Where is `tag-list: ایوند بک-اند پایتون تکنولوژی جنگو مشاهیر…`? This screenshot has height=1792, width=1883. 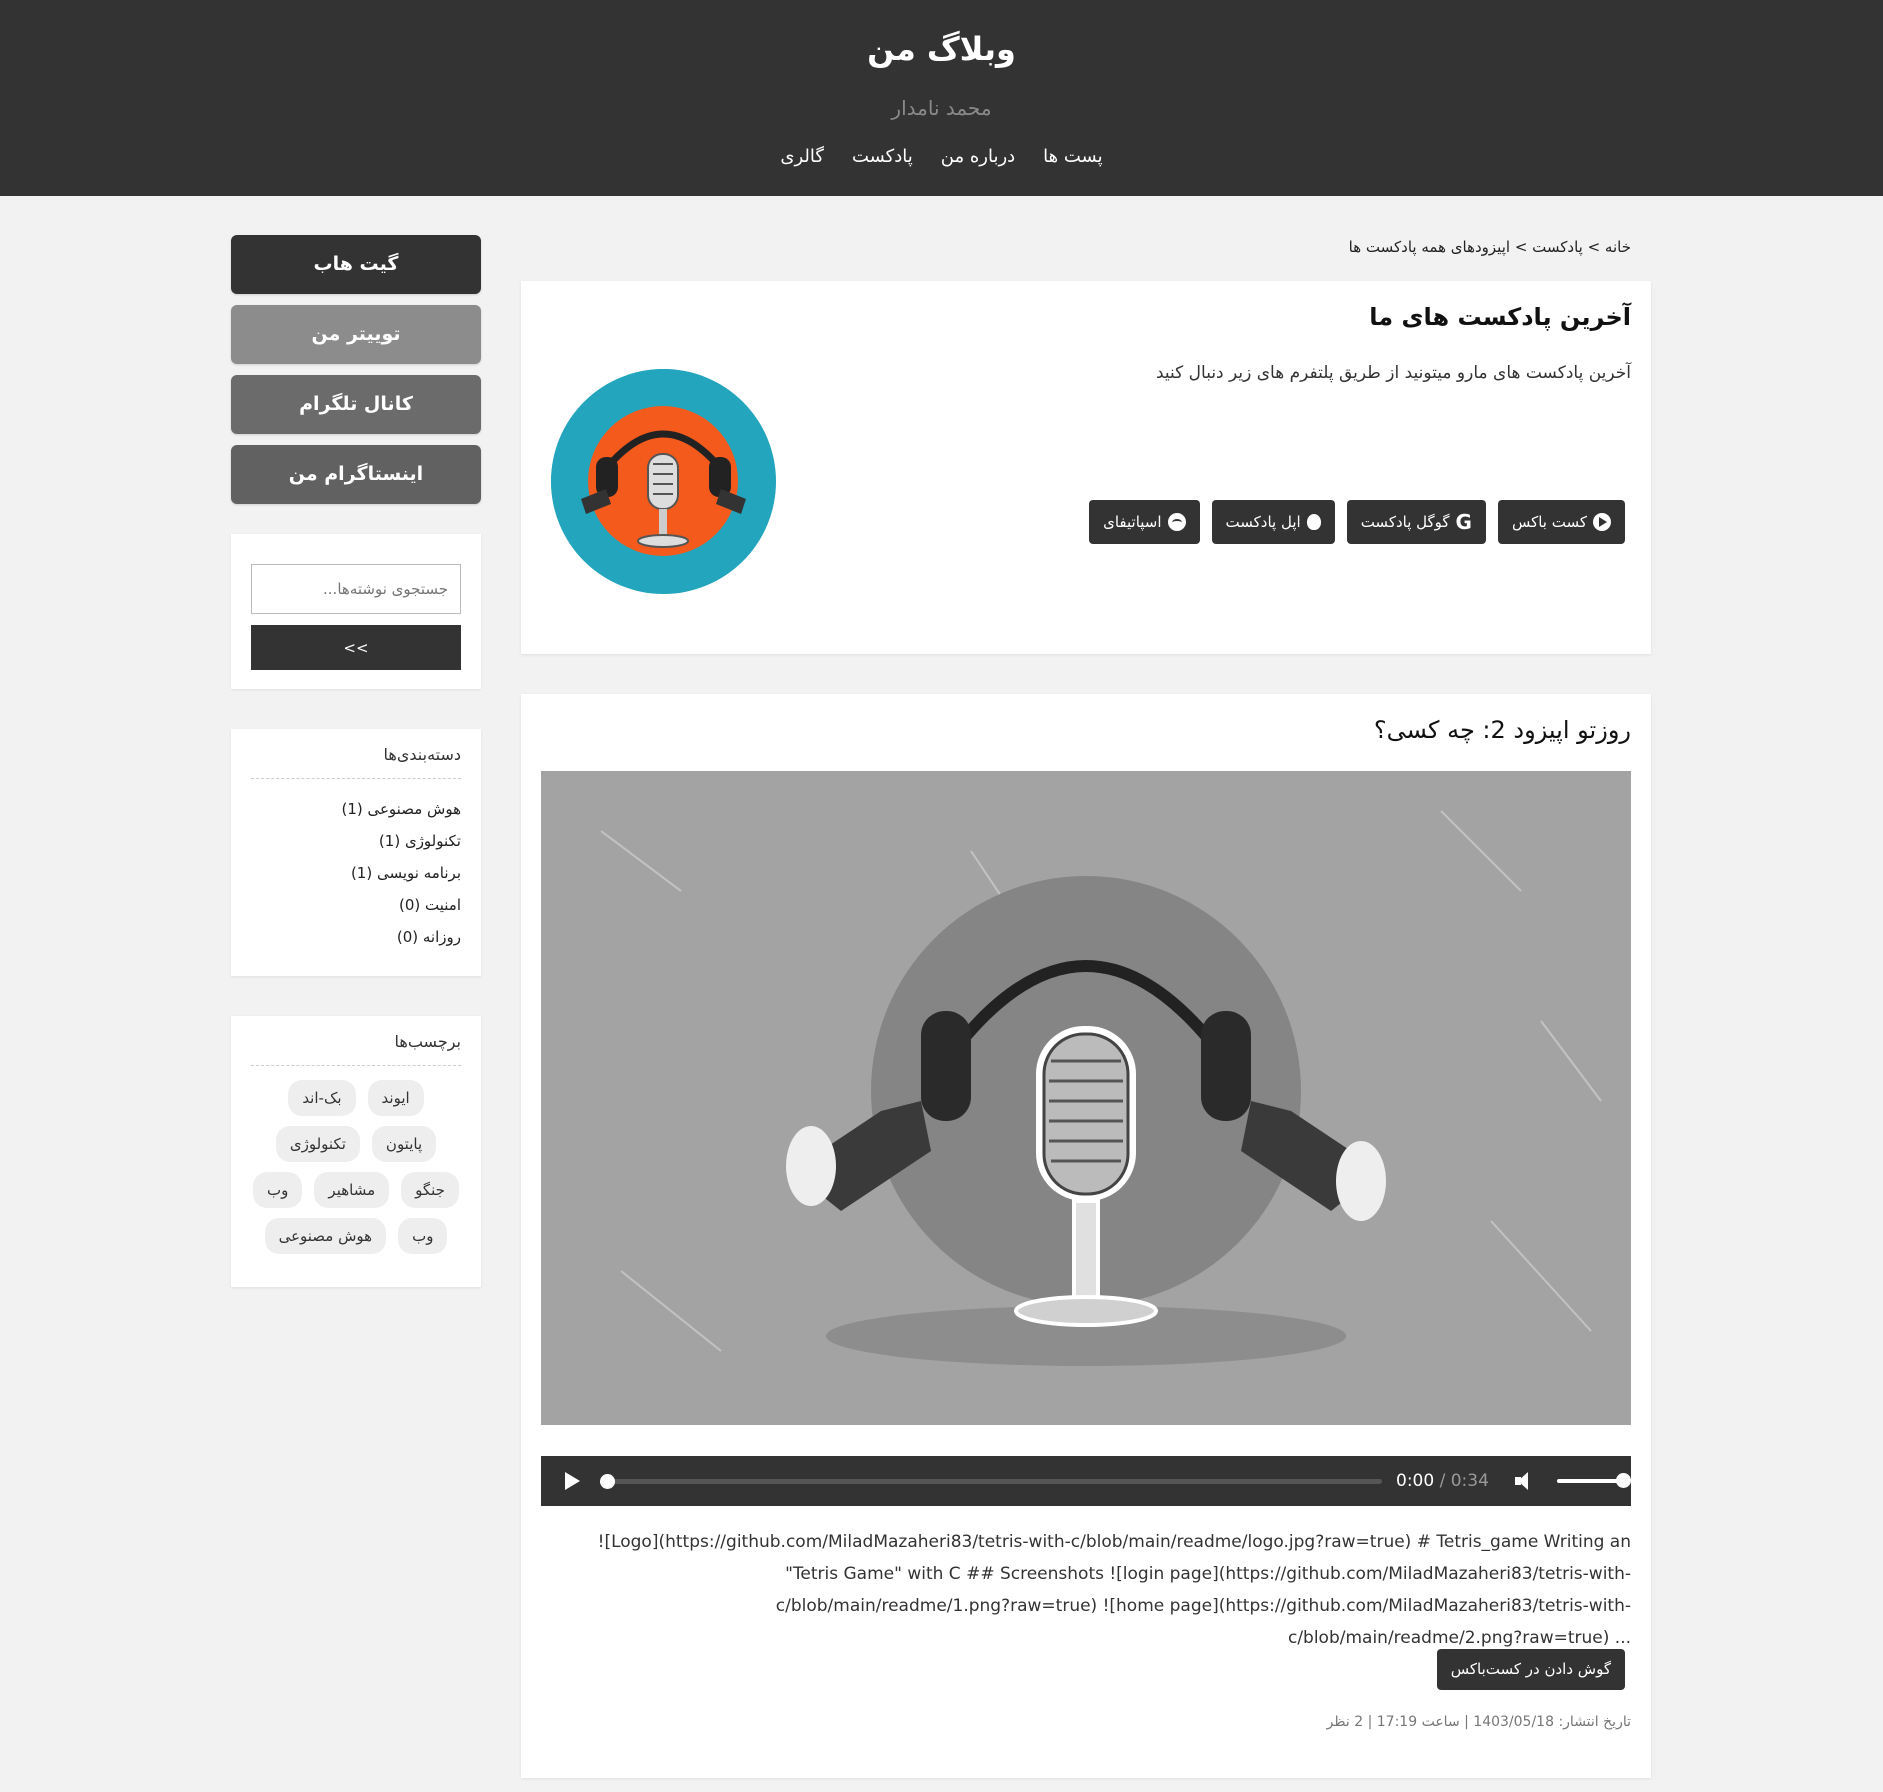 tag-list: ایوند بک-اند پایتون تکنولوژی جنگو مشاهیر… is located at coordinates (356, 1167).